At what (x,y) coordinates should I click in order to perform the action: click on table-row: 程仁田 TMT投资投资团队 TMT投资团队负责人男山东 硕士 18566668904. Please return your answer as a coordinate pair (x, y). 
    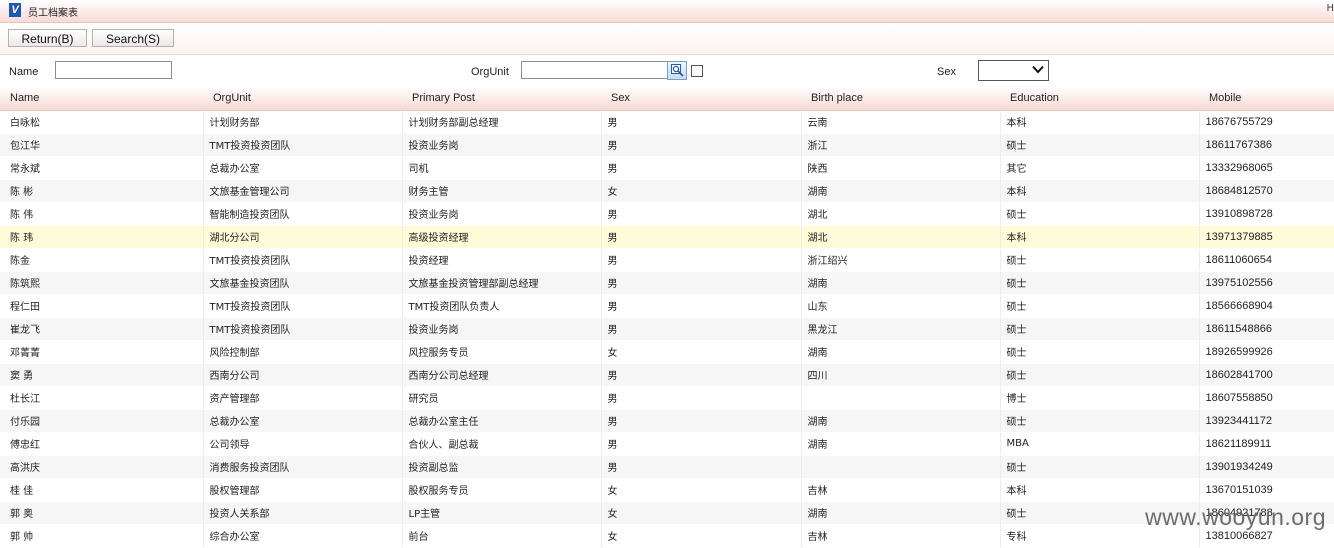
    Looking at the image, I should click on (667, 306).